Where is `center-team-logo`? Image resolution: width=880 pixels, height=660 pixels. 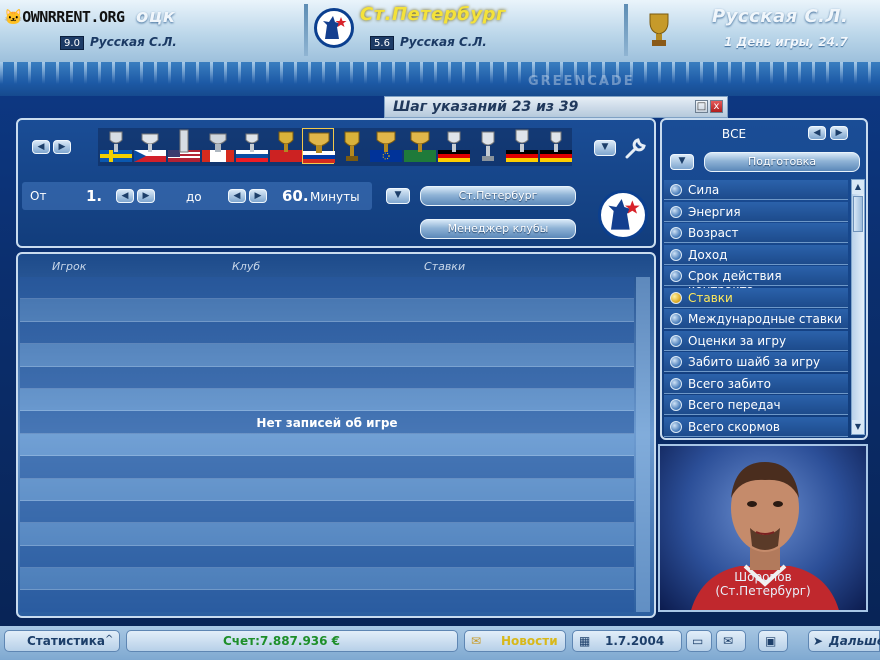
center-team-logo is located at coordinates (334, 28).